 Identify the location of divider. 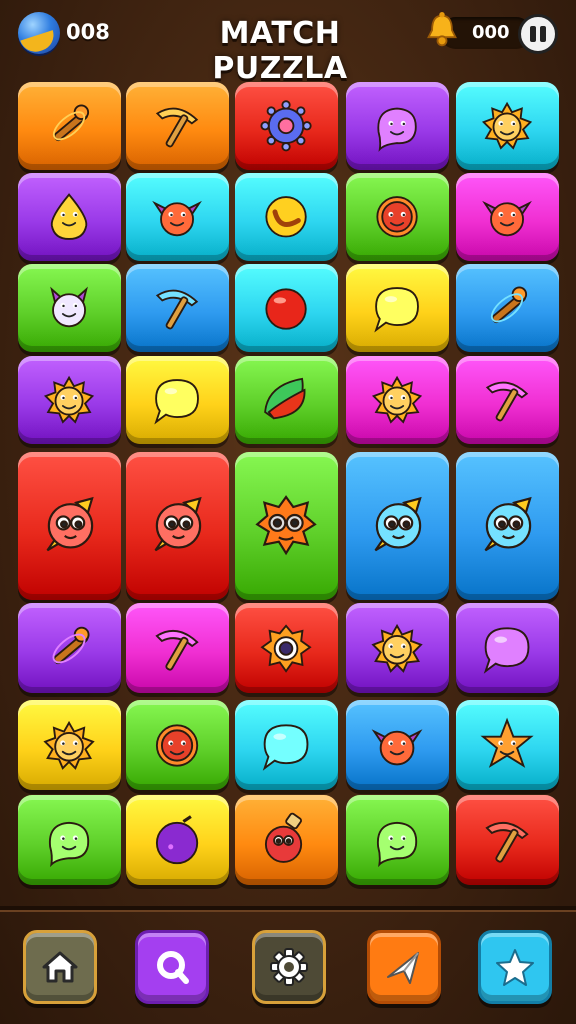
(288, 908).